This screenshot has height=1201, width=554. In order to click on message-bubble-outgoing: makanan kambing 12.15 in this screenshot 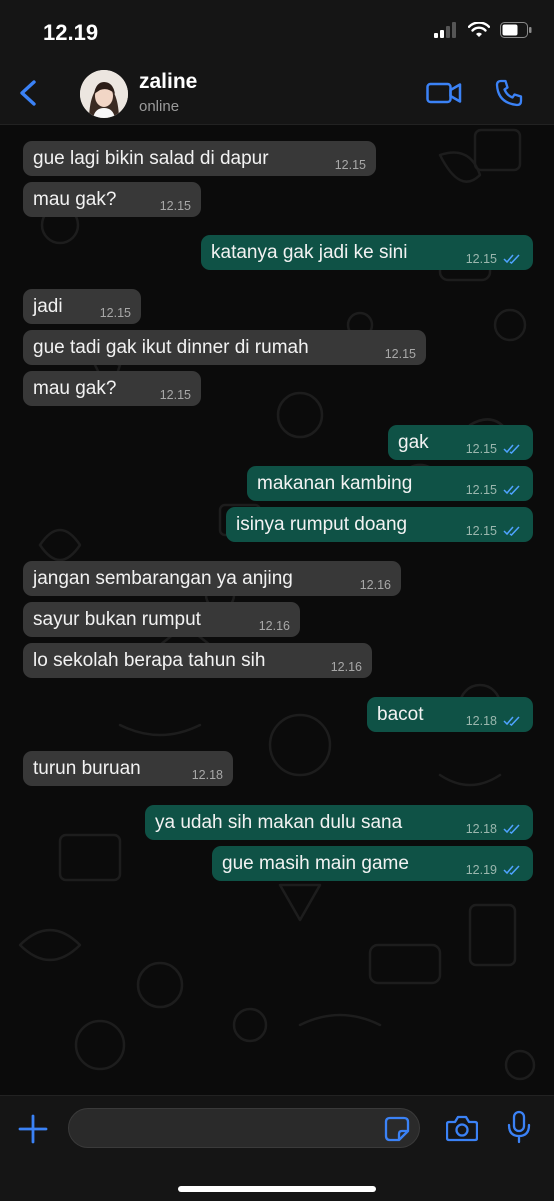, I will do `click(390, 483)`.